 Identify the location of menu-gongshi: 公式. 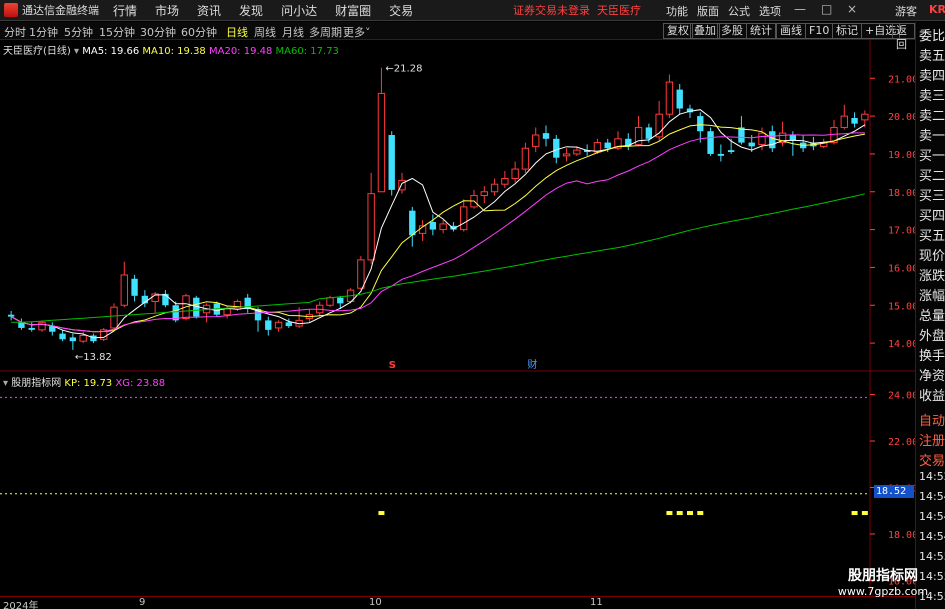
(739, 11).